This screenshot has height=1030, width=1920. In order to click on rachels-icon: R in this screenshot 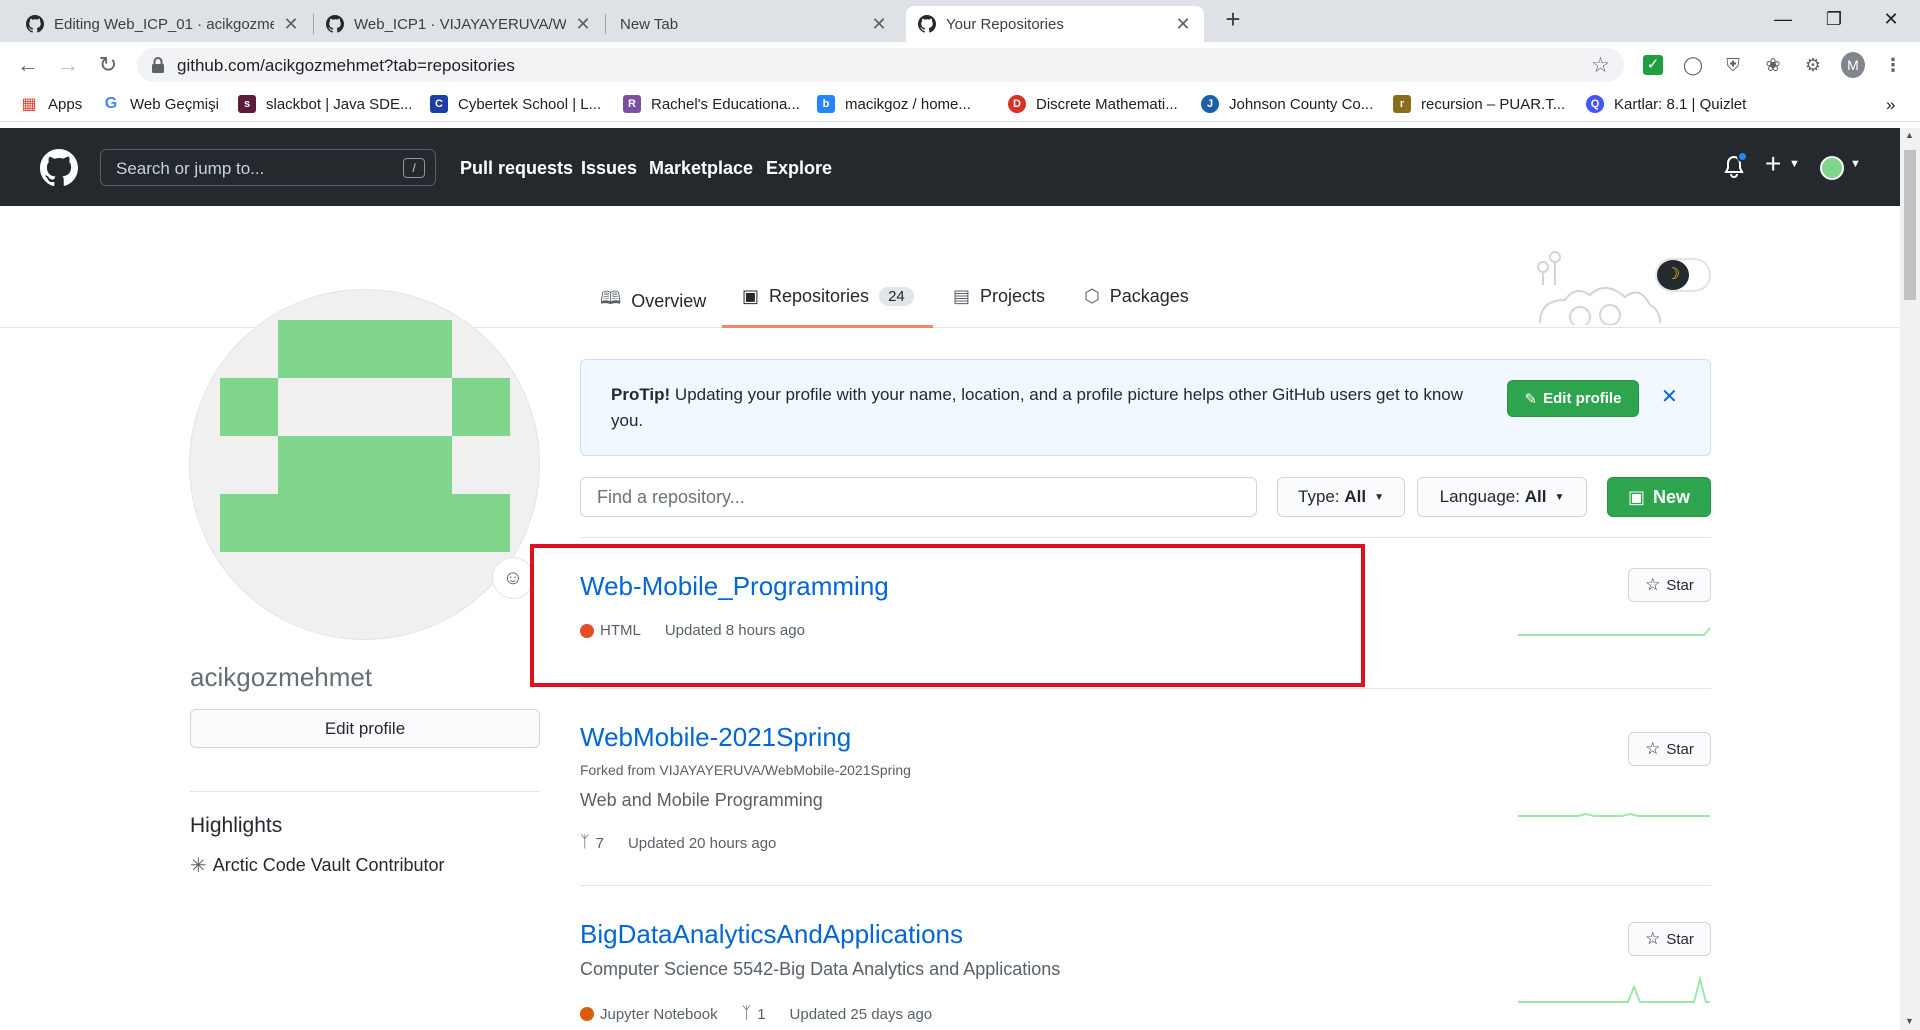, I will do `click(632, 104)`.